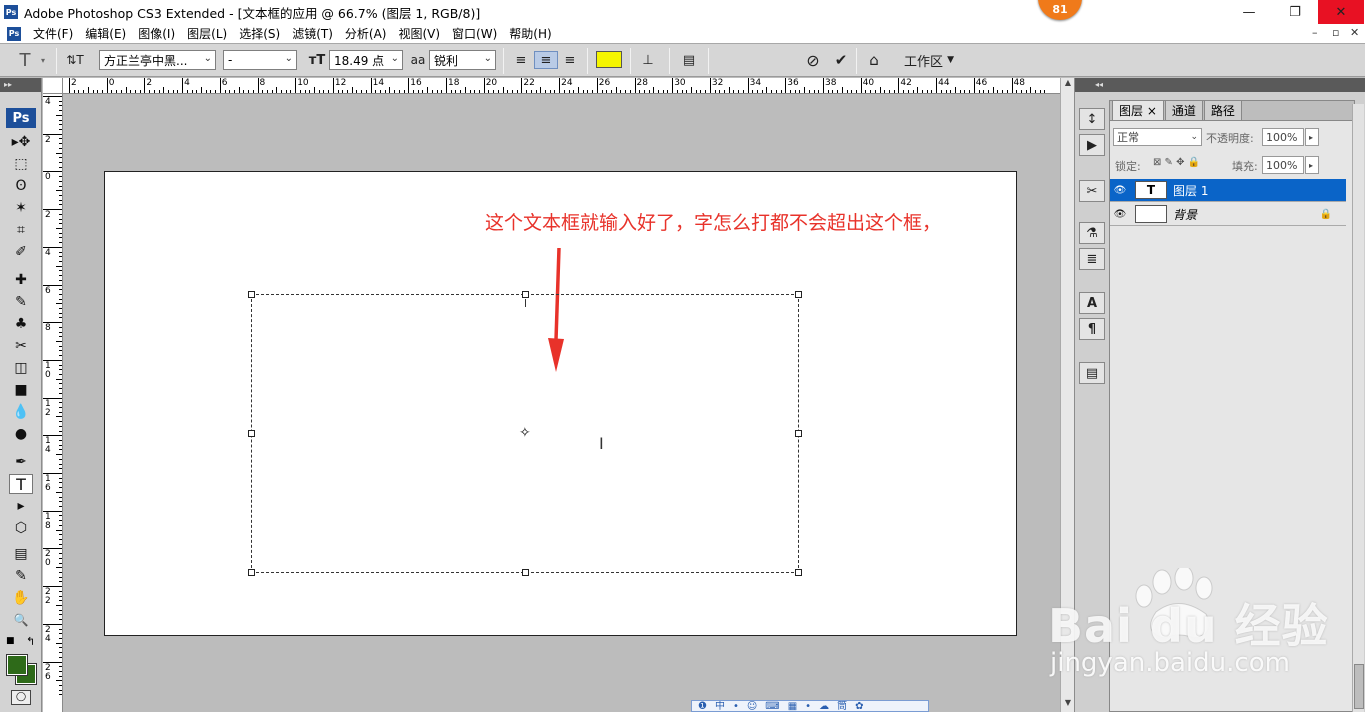 This screenshot has width=1365, height=712. Describe the element at coordinates (1228, 190) in the screenshot. I see `layer-row-text: 👁 T 图层 1` at that location.